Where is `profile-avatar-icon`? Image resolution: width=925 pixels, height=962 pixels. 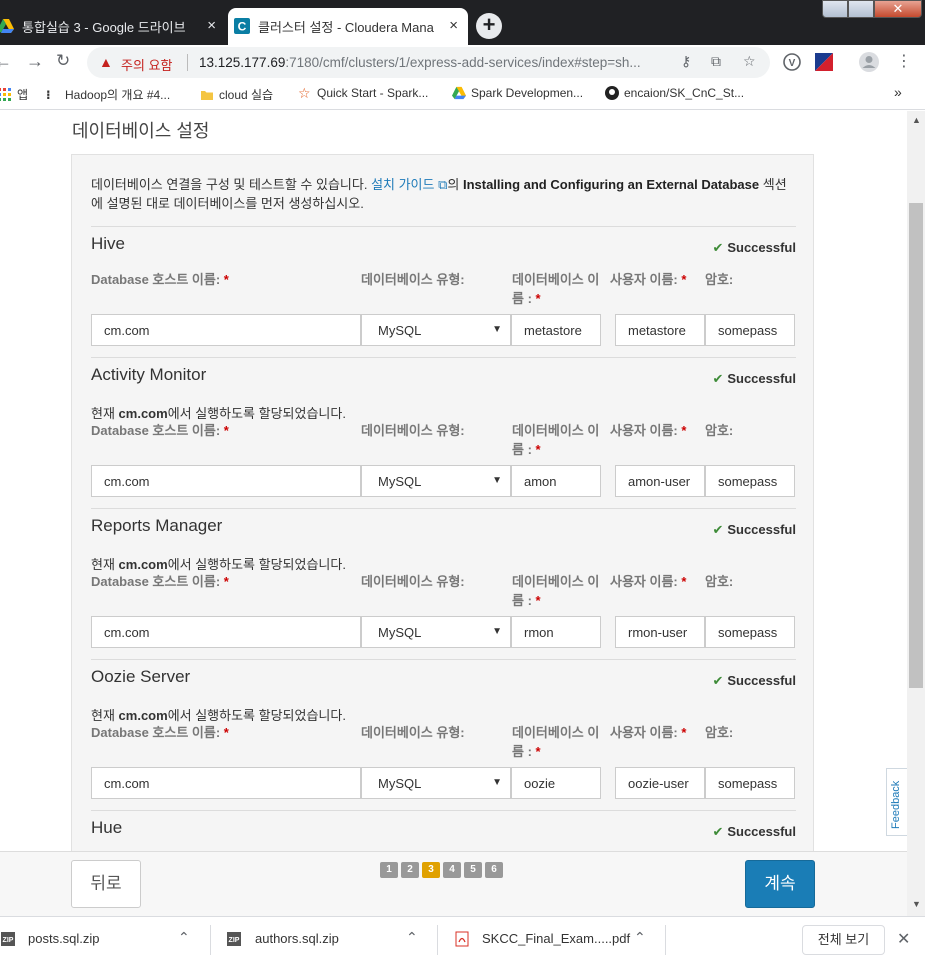
profile-avatar-icon is located at coordinates (869, 62).